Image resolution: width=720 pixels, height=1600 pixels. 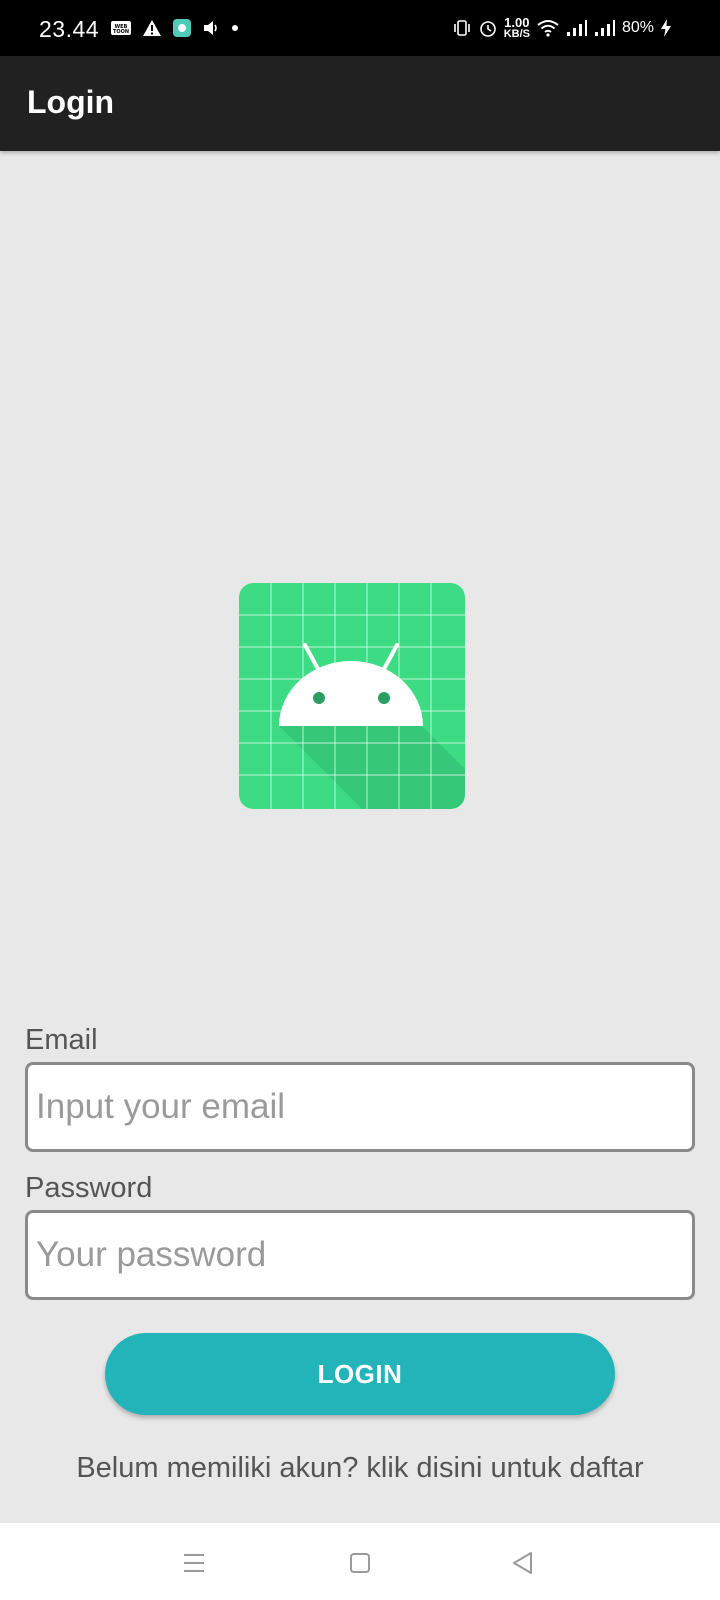 What do you see at coordinates (360, 28) in the screenshot?
I see `status-bar: 23.44 WEB TOON 1.00 KB/S 80%` at bounding box center [360, 28].